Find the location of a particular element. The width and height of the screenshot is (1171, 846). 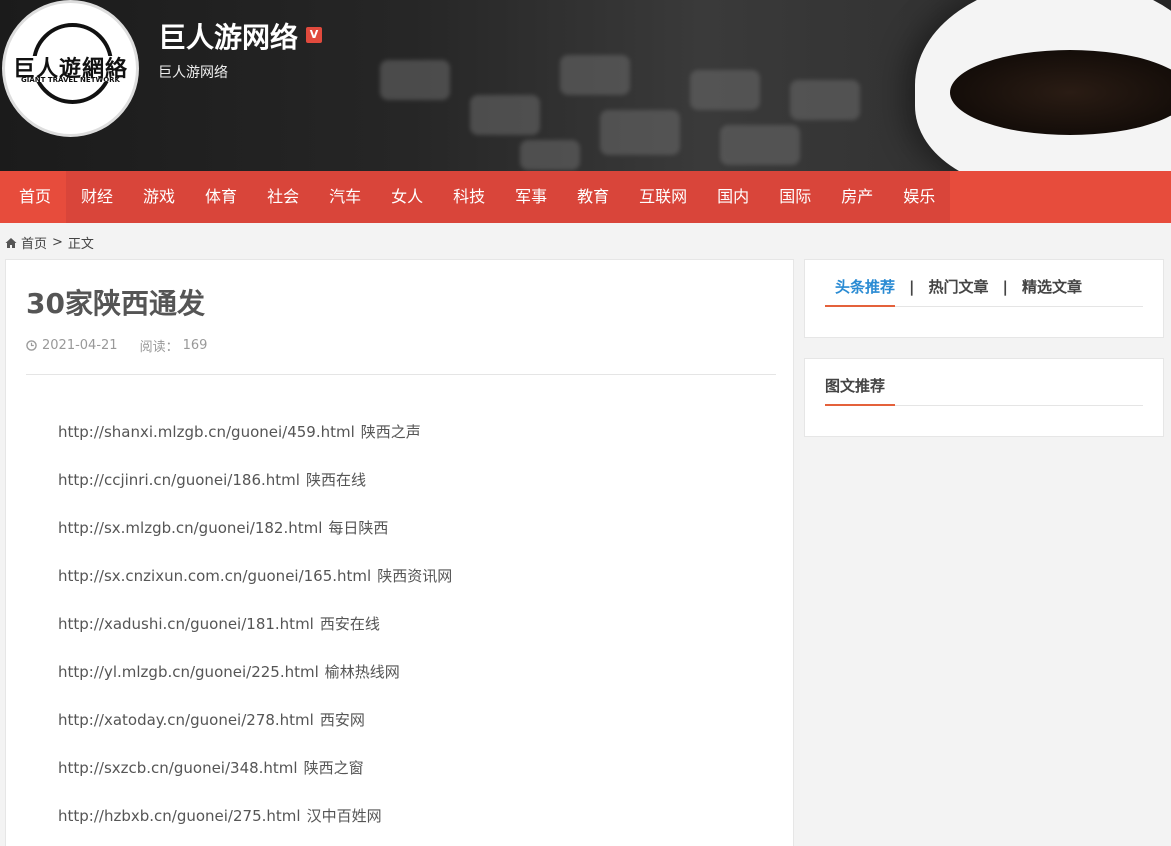

image-recommend-card: 图文推荐 is located at coordinates (984, 397).